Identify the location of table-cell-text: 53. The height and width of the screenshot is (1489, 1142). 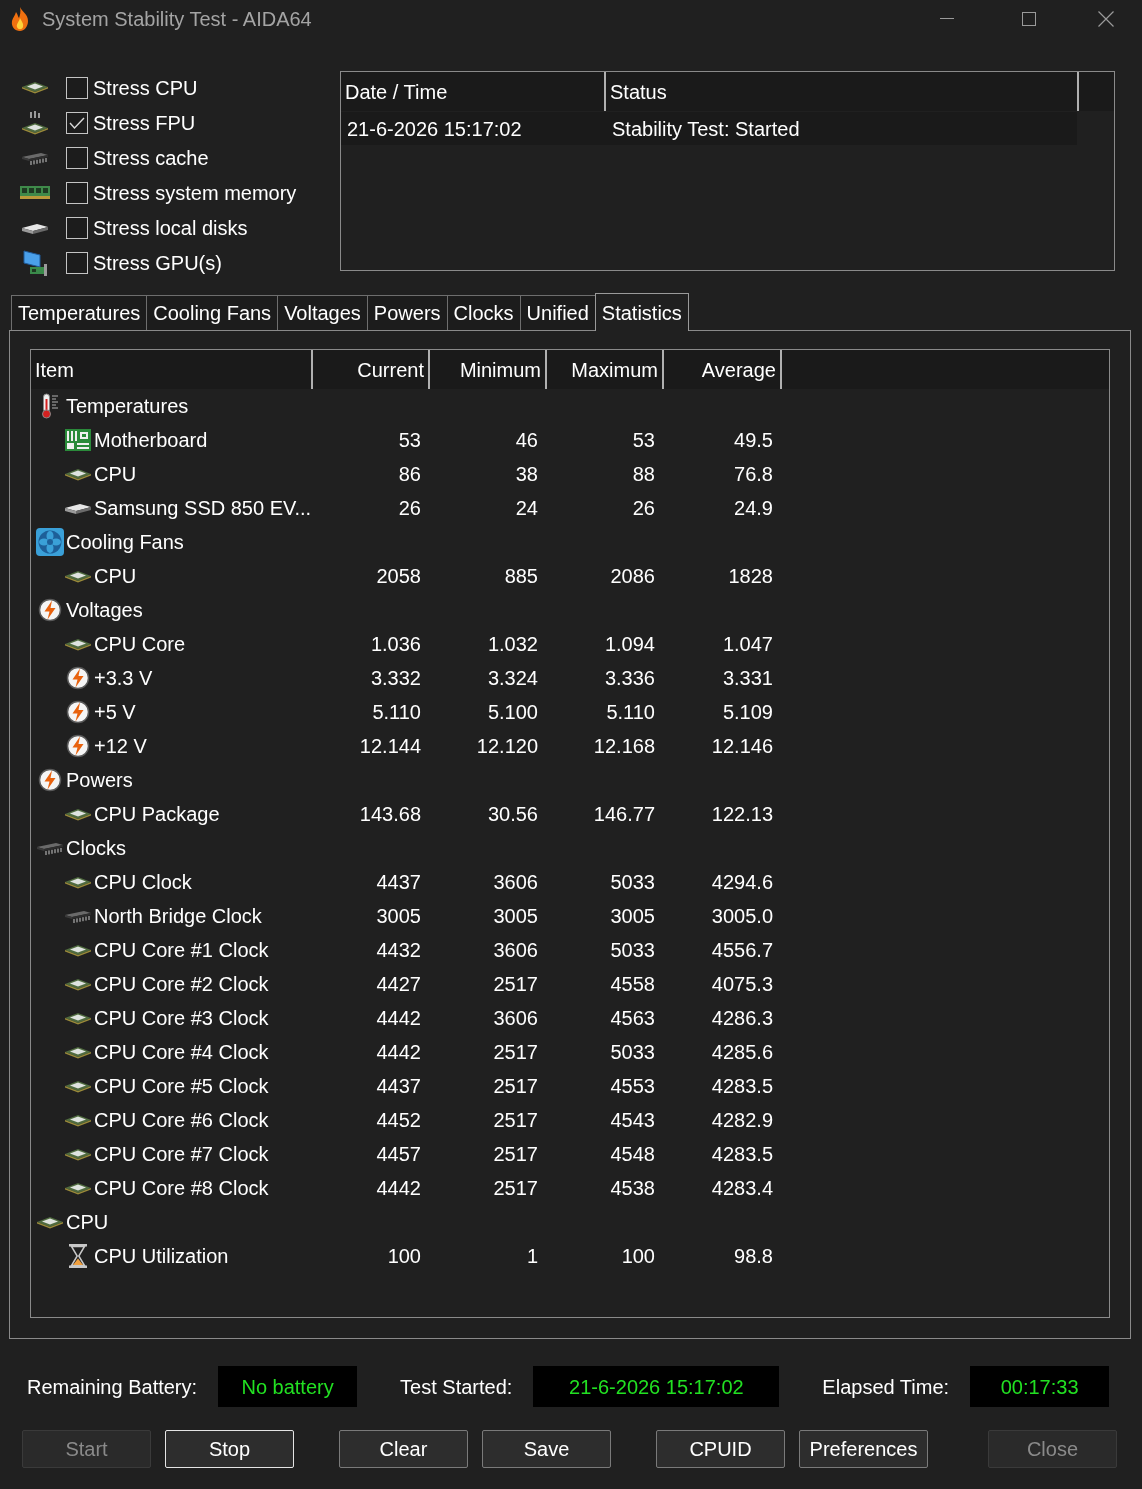
(643, 440).